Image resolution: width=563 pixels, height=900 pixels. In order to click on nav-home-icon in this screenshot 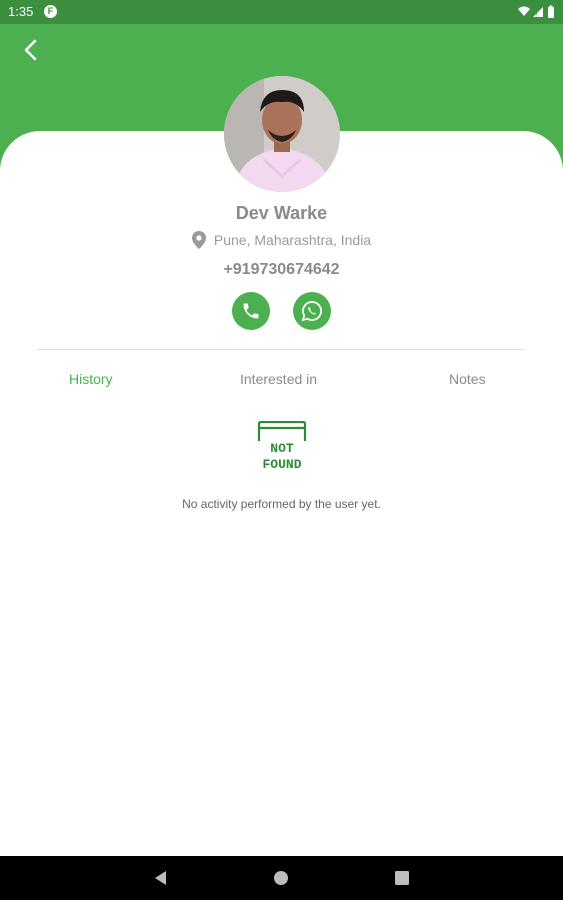, I will do `click(281, 878)`.